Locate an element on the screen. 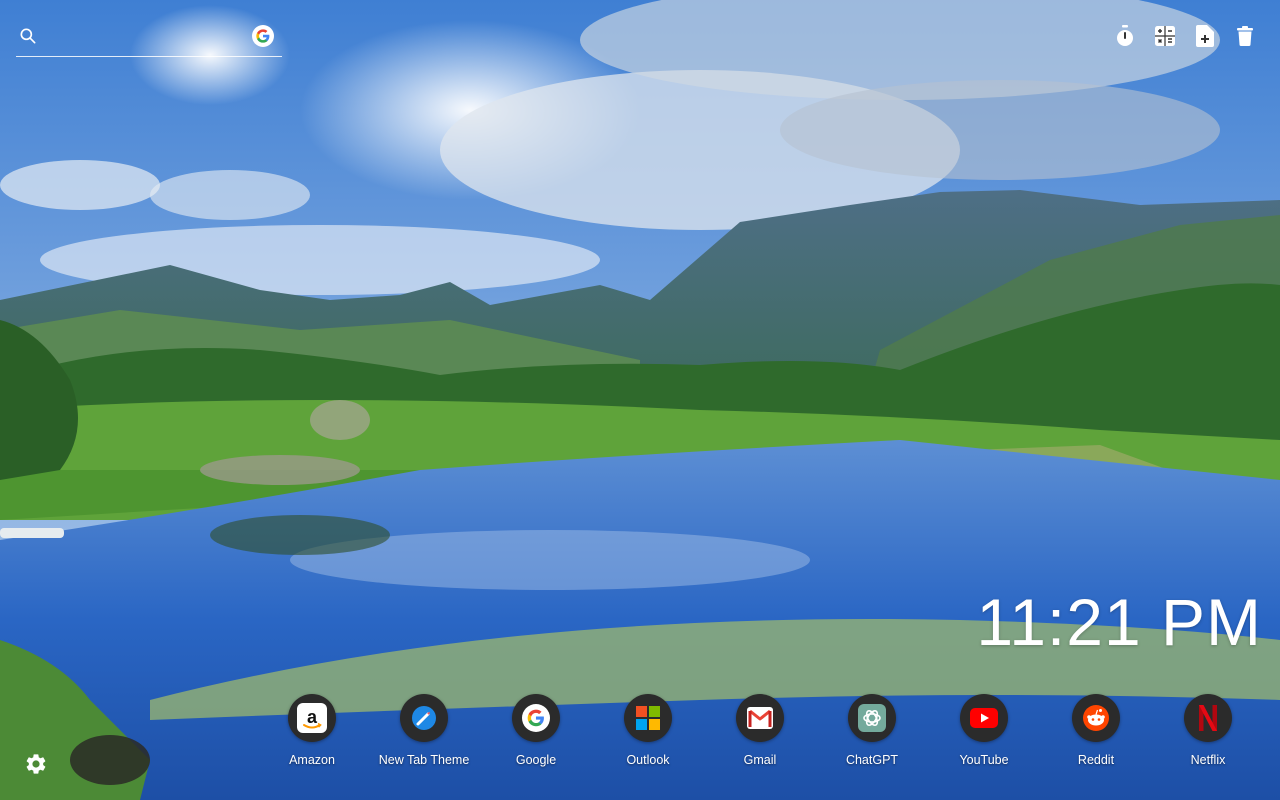 This screenshot has width=1280, height=800. shortcut-label: Amazon is located at coordinates (312, 760).